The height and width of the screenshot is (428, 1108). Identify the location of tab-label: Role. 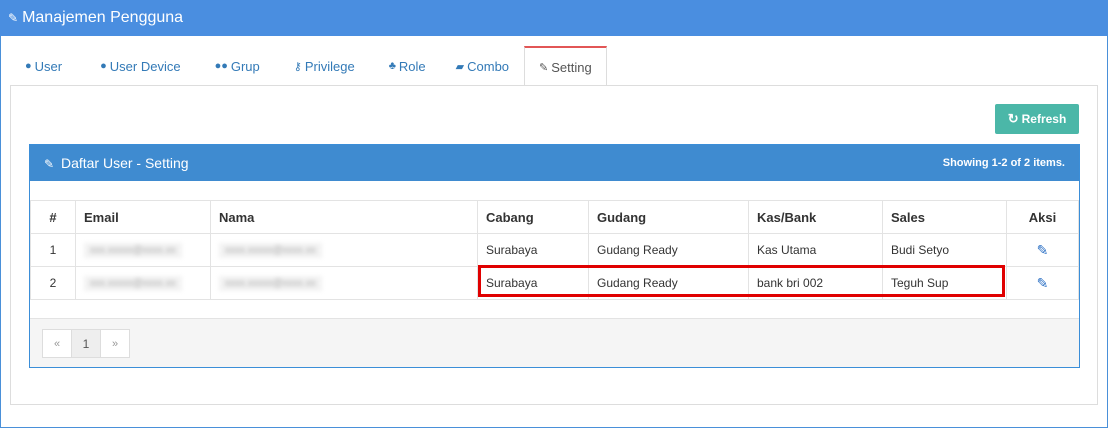
(412, 66).